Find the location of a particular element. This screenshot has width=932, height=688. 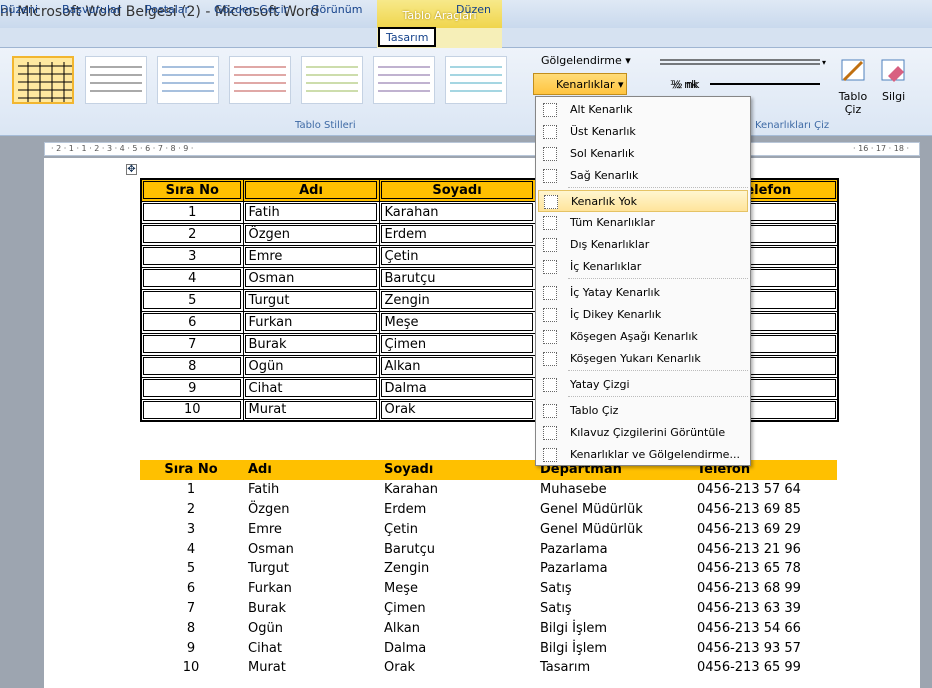

menu-item-right-border: Sağ Kenarlık is located at coordinates (643, 176).